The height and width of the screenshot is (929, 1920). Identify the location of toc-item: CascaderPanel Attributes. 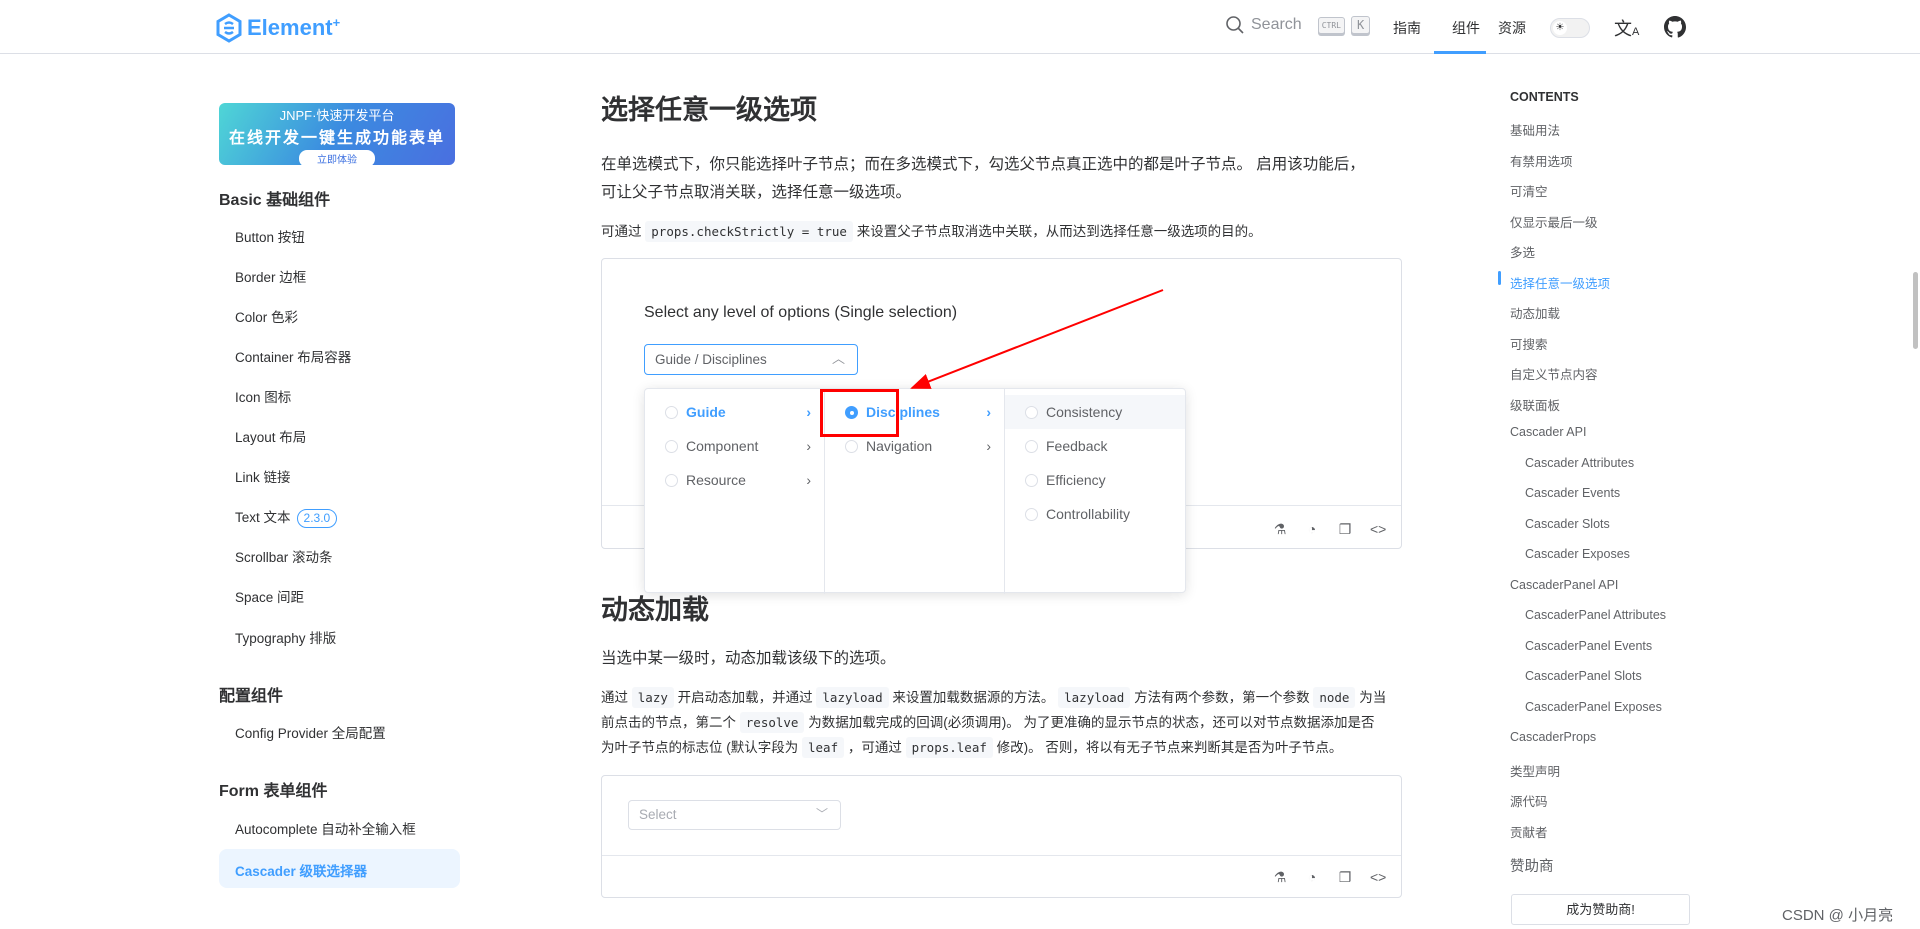
(1595, 615).